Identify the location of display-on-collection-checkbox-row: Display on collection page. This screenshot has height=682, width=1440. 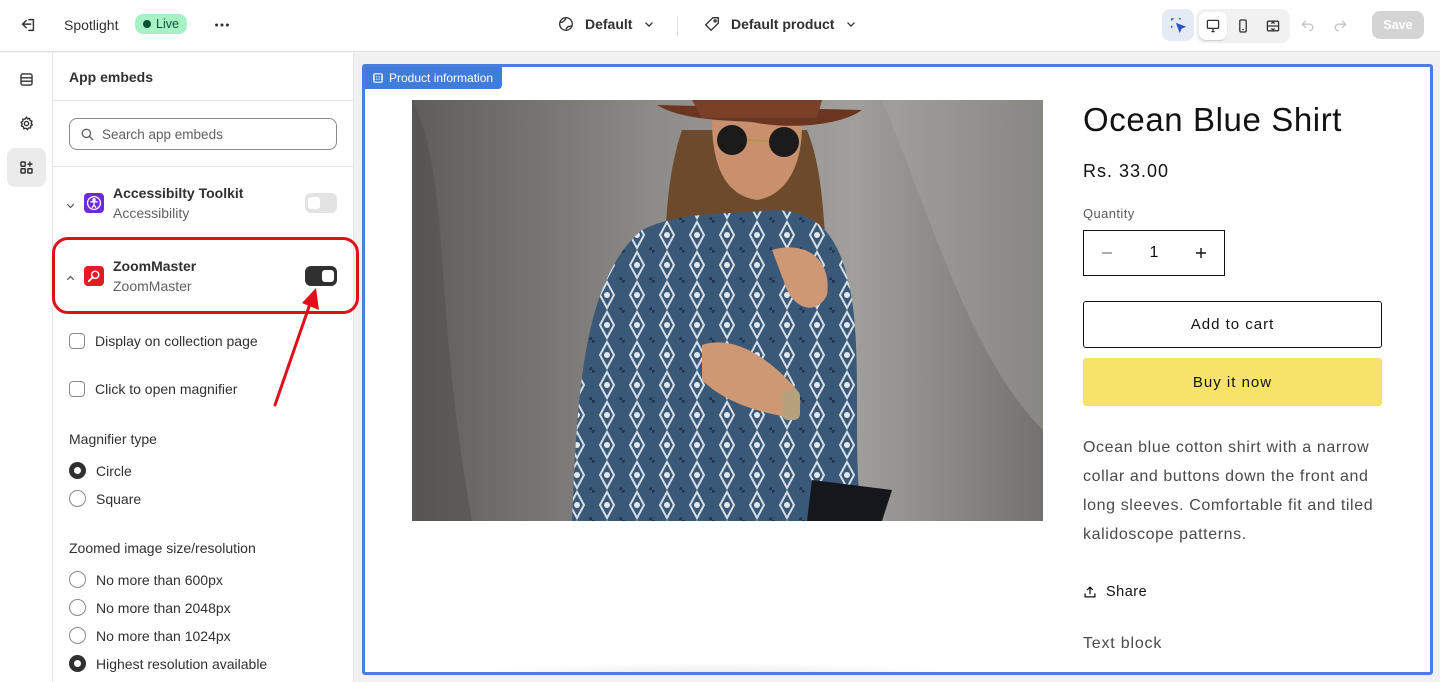
(163, 341).